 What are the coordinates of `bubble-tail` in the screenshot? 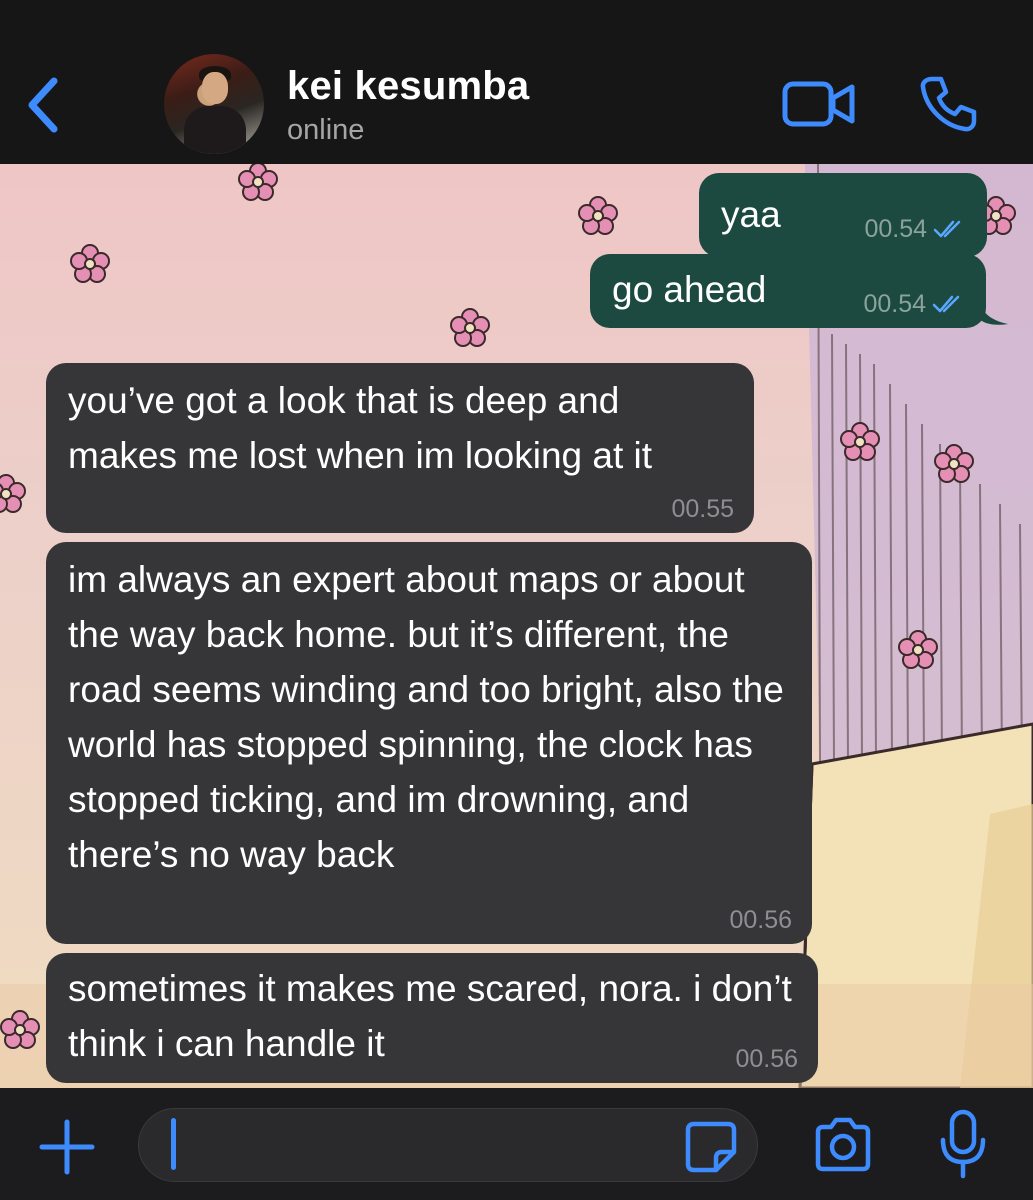 It's located at (993, 310).